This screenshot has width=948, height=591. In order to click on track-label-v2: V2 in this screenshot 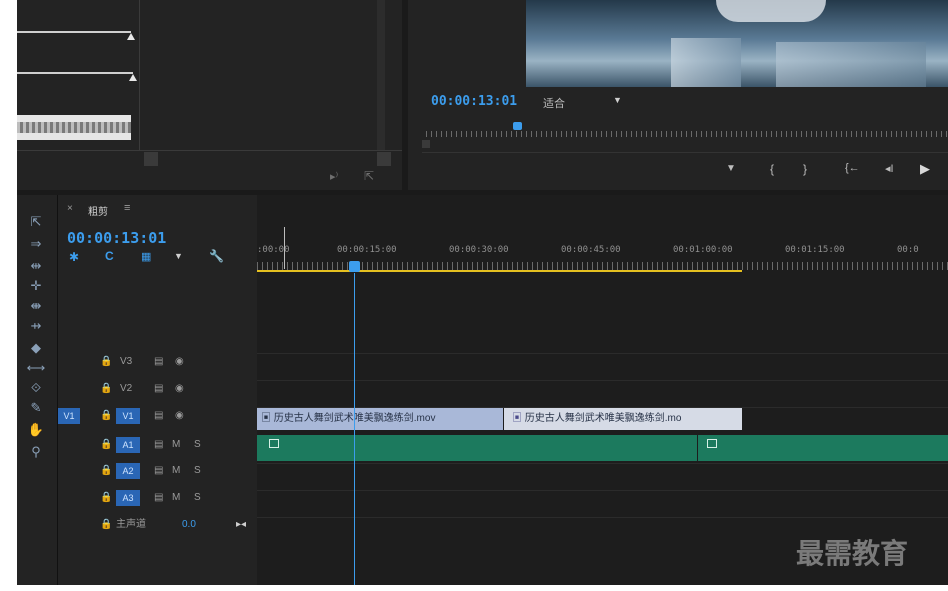, I will do `click(126, 389)`.